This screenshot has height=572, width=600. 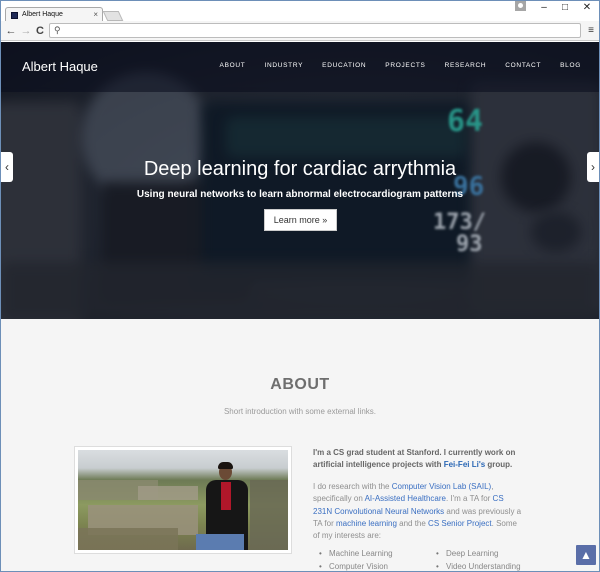 What do you see at coordinates (491, 566) in the screenshot?
I see `list-item: Video Understanding` at bounding box center [491, 566].